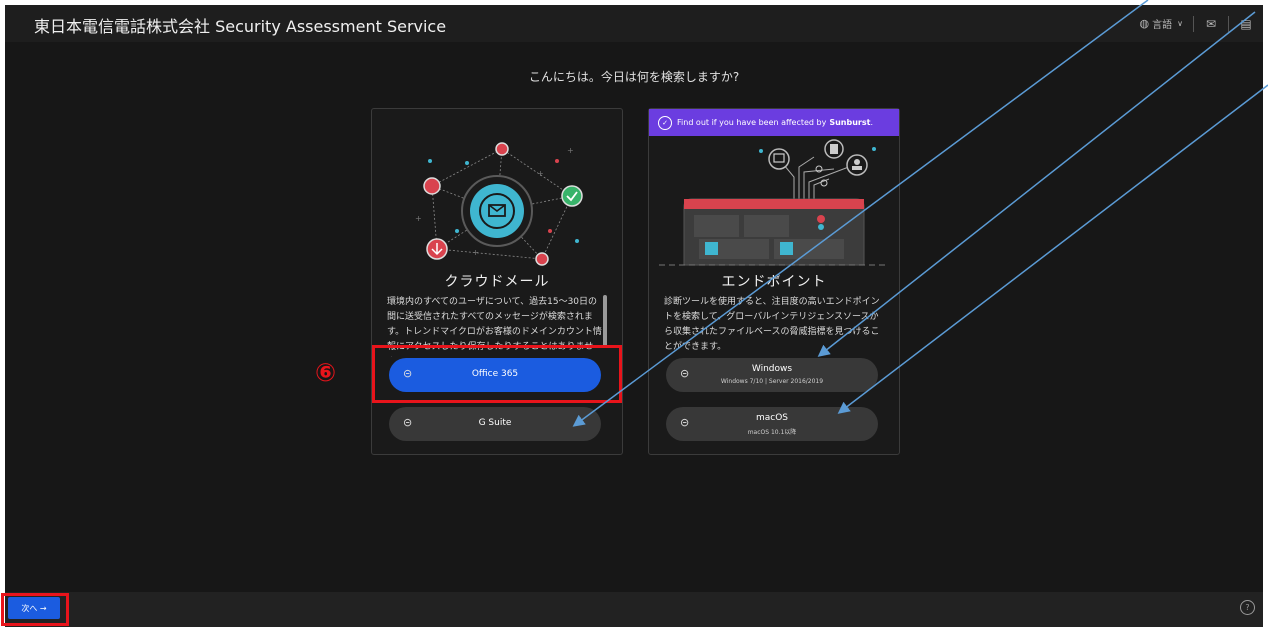  What do you see at coordinates (774, 202) in the screenshot?
I see `endpoint-illustration` at bounding box center [774, 202].